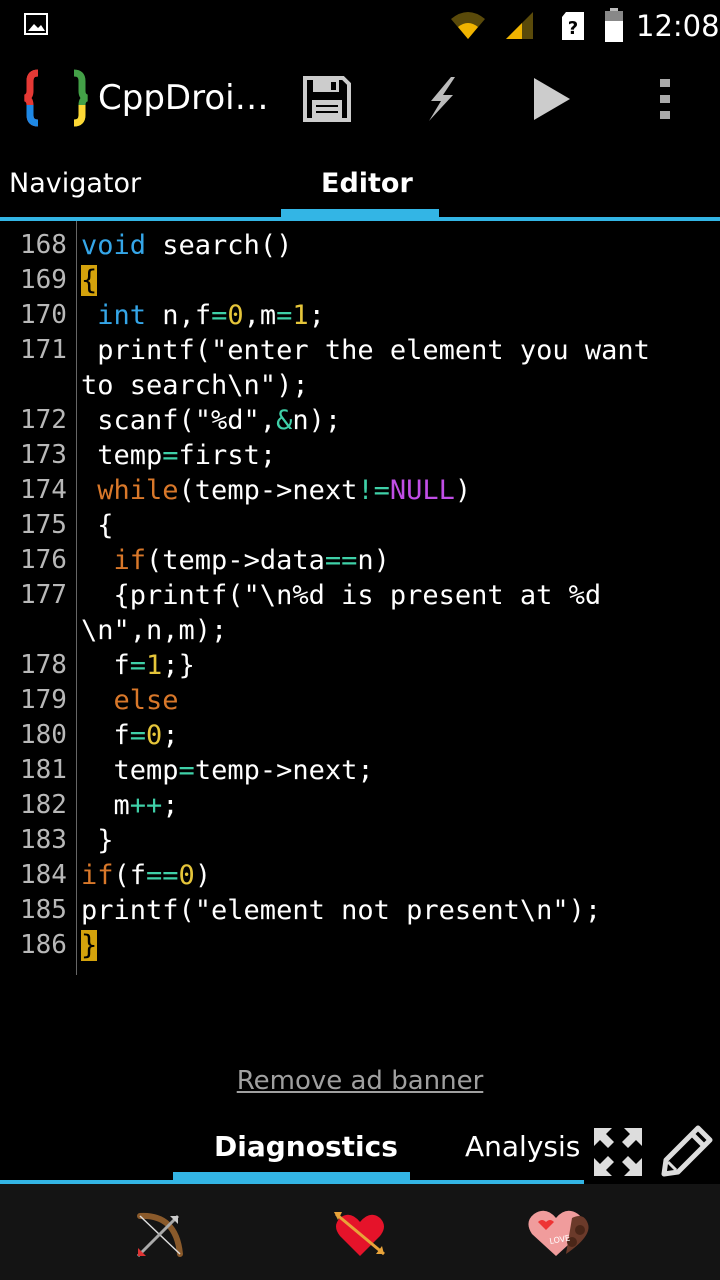 The image size is (720, 1280). What do you see at coordinates (43, 840) in the screenshot?
I see `line-number: 183` at bounding box center [43, 840].